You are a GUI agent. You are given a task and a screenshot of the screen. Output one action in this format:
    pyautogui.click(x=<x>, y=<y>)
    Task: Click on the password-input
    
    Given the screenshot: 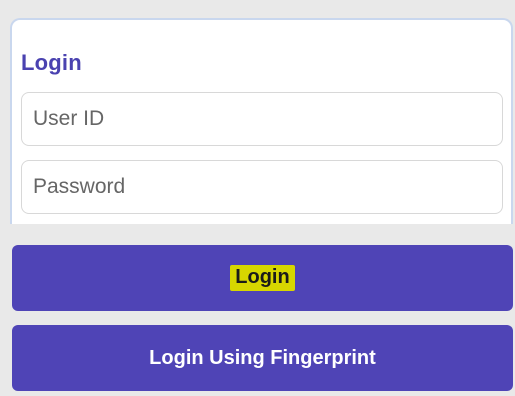 What is the action you would take?
    pyautogui.click(x=262, y=187)
    